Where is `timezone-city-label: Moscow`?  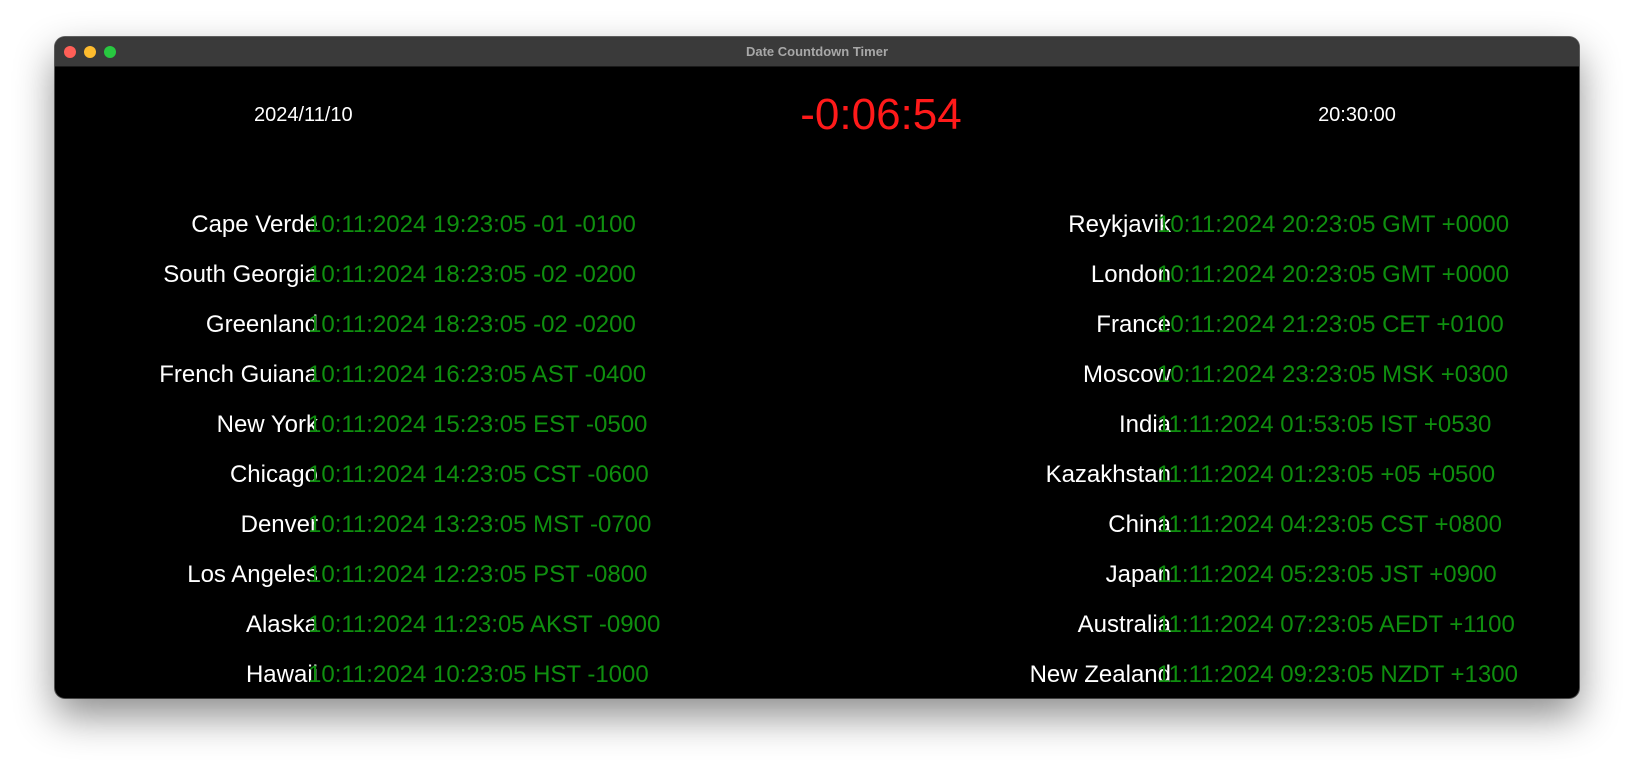 timezone-city-label: Moscow is located at coordinates (1126, 374).